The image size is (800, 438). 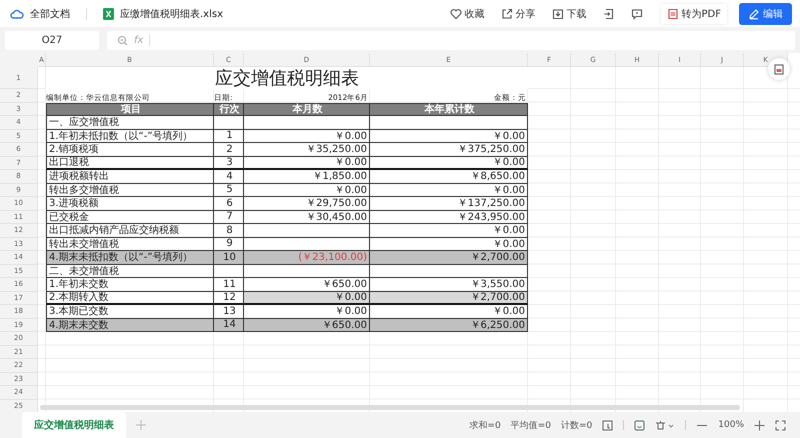 What do you see at coordinates (74, 425) in the screenshot?
I see `sheet-tab: 应交增值税明细表` at bounding box center [74, 425].